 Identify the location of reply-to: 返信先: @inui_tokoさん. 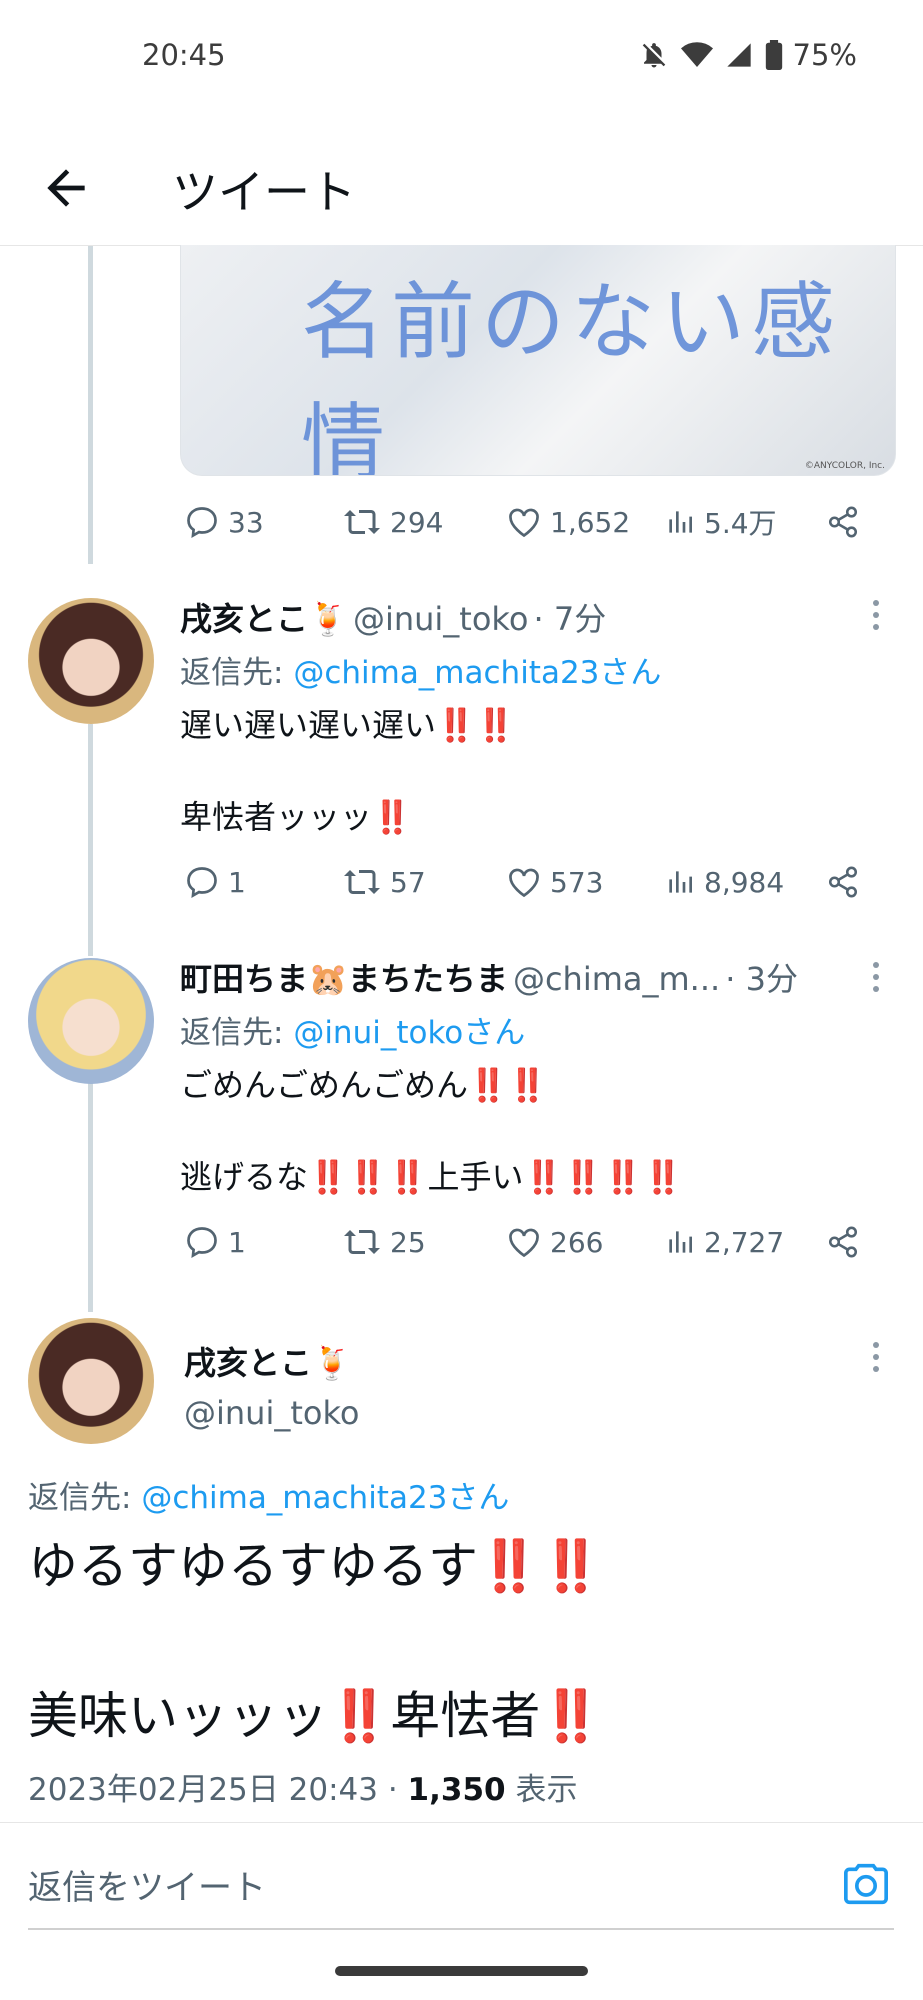
(352, 1029).